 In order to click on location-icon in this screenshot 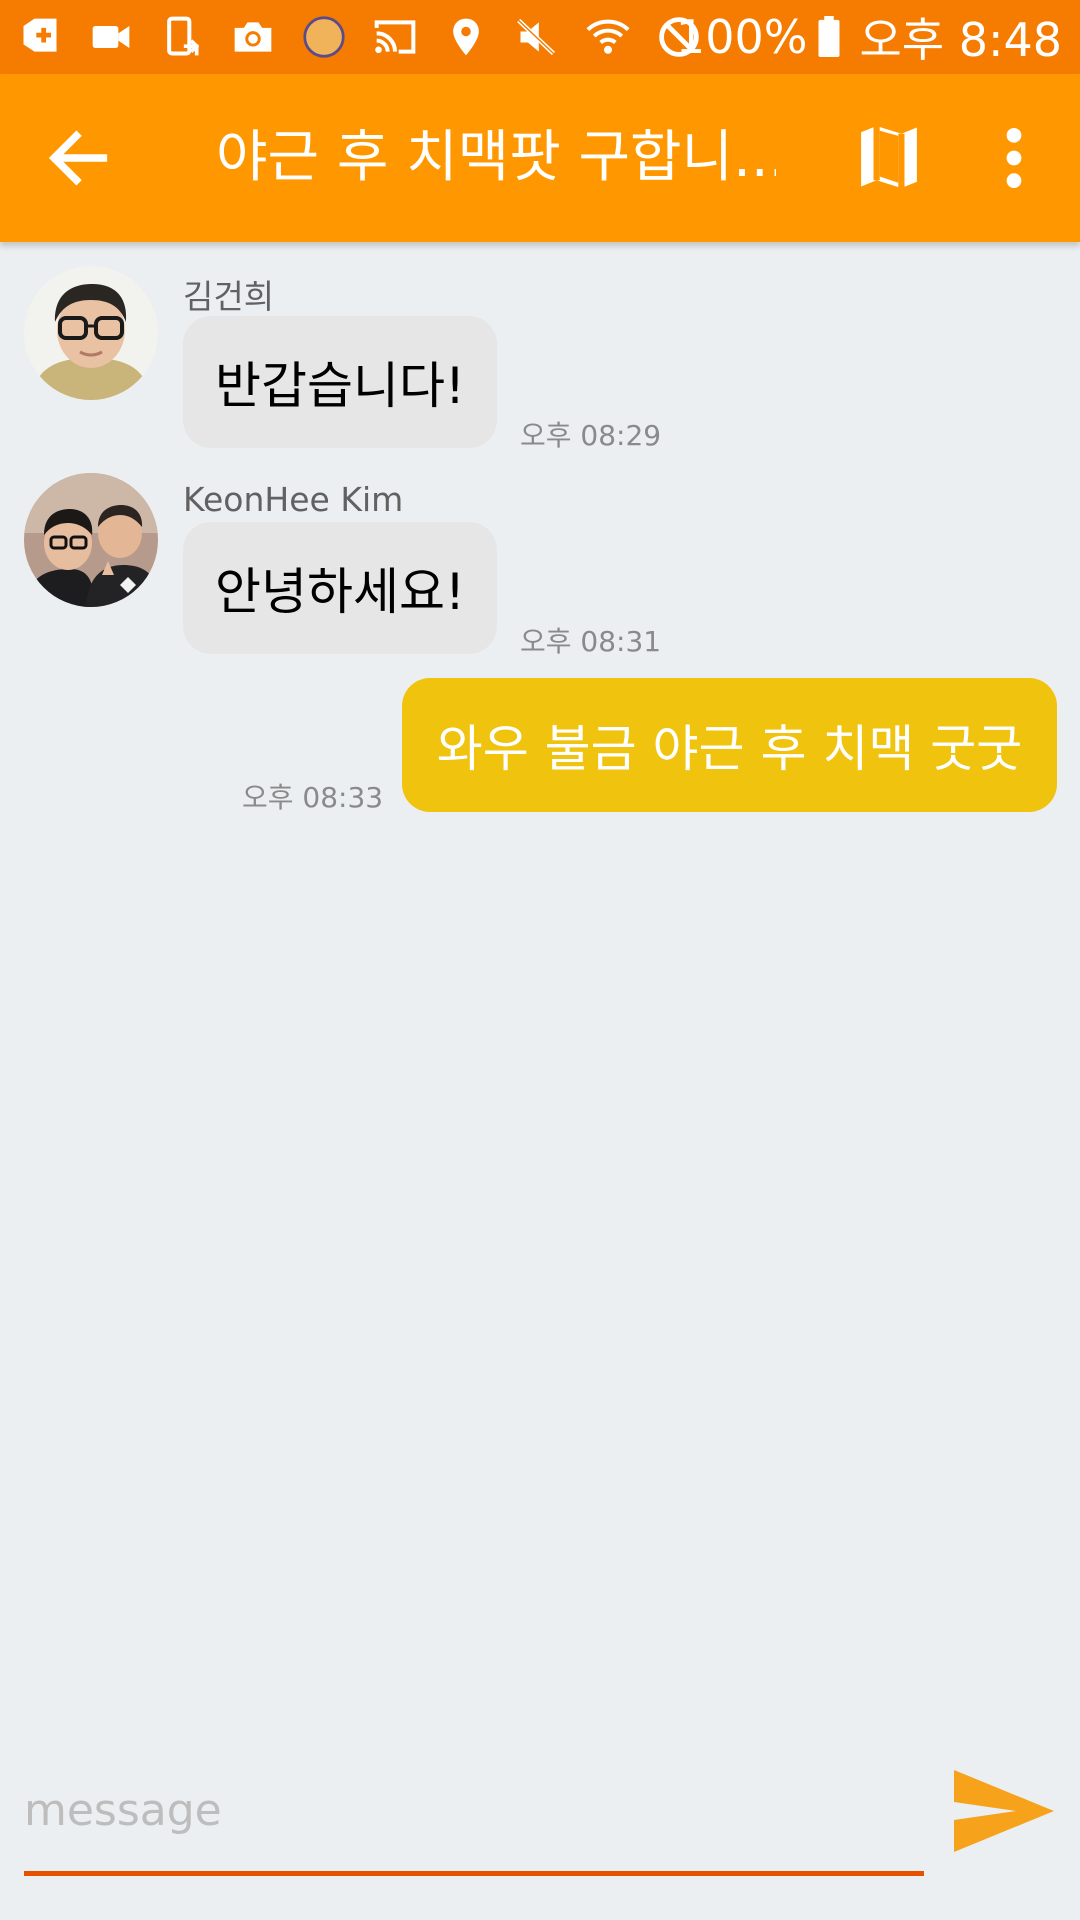, I will do `click(466, 37)`.